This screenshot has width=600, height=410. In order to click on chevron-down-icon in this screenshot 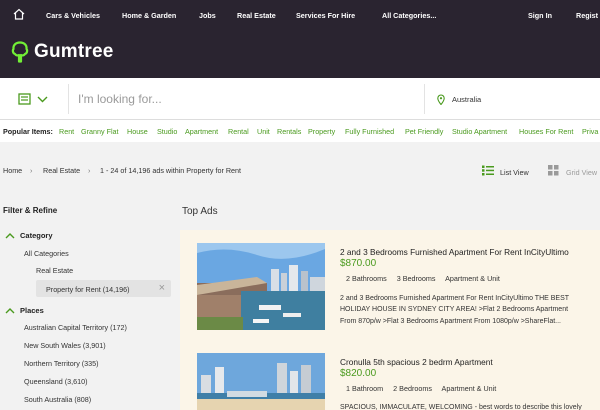, I will do `click(42, 99)`.